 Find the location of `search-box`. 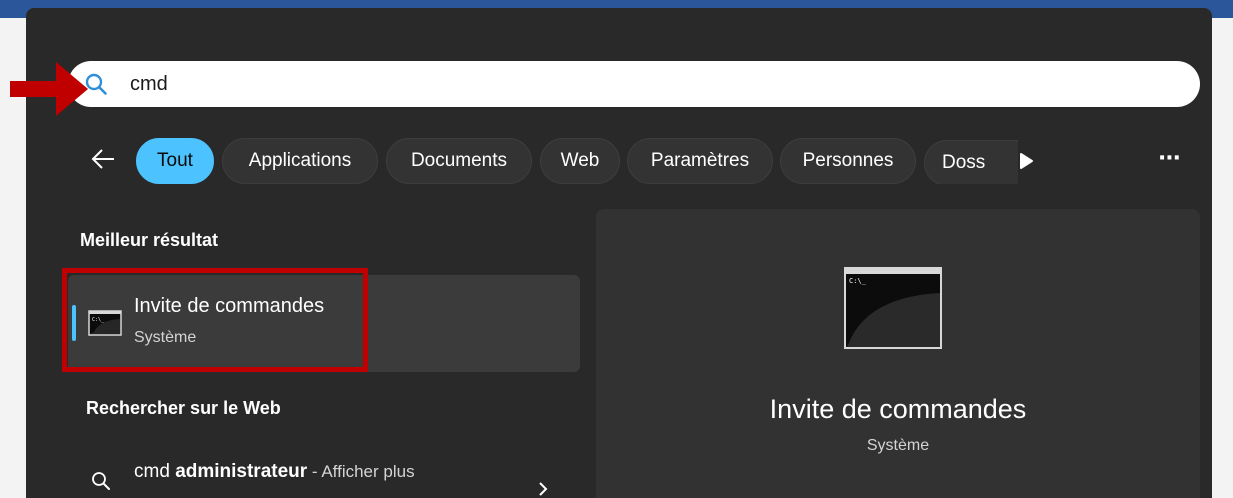

search-box is located at coordinates (634, 84).